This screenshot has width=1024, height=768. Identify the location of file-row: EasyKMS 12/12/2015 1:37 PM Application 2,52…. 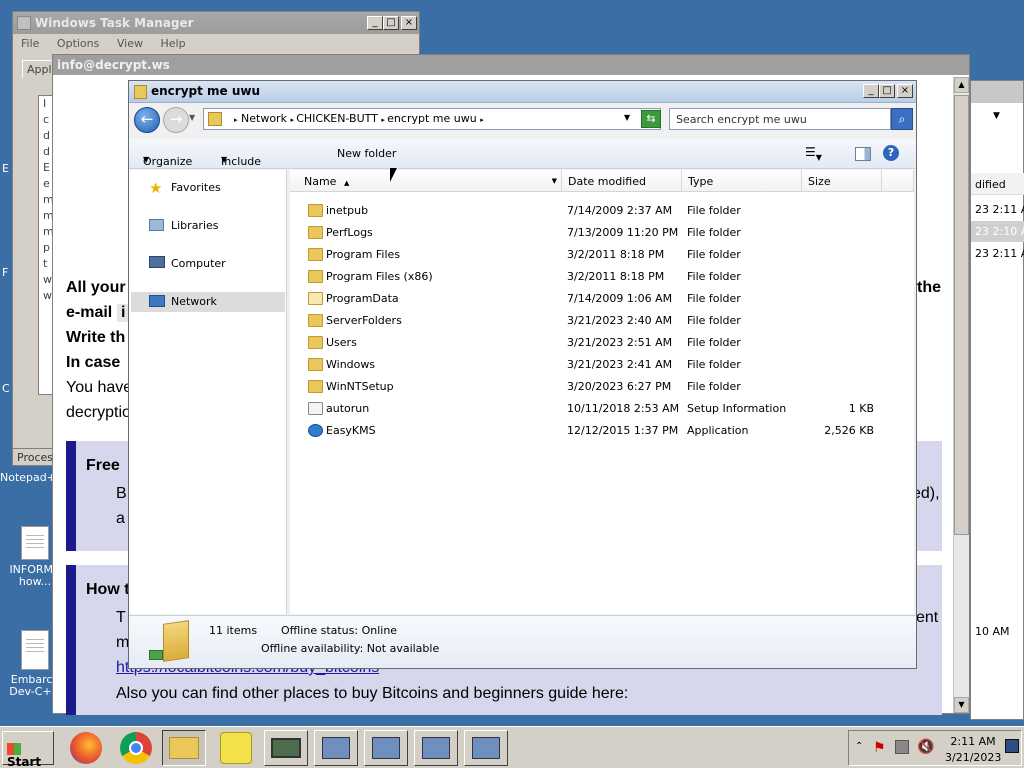
(600, 431).